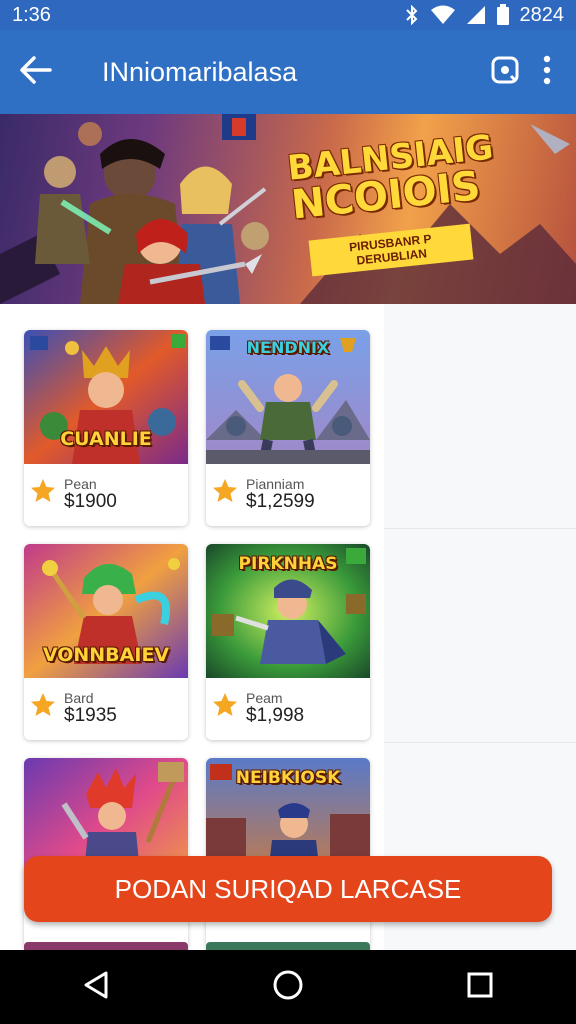 The width and height of the screenshot is (576, 1024). I want to click on card-price: $1,998, so click(275, 715).